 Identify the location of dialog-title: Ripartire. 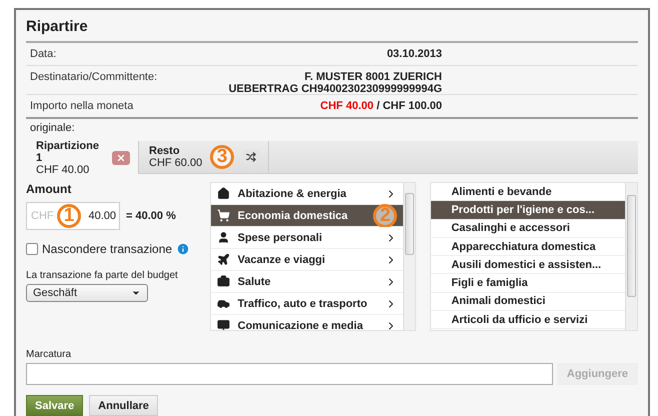
(332, 30).